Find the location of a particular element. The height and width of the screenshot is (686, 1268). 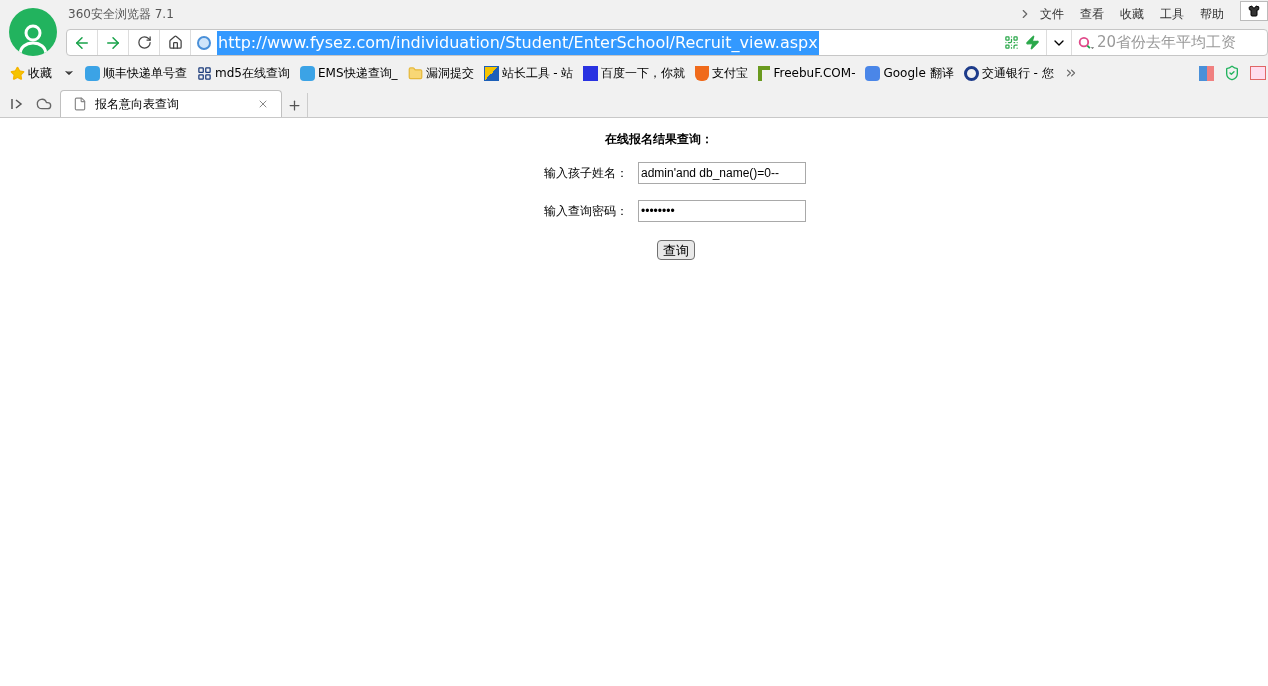

bookmark-item: Google 翻译 is located at coordinates (909, 73).